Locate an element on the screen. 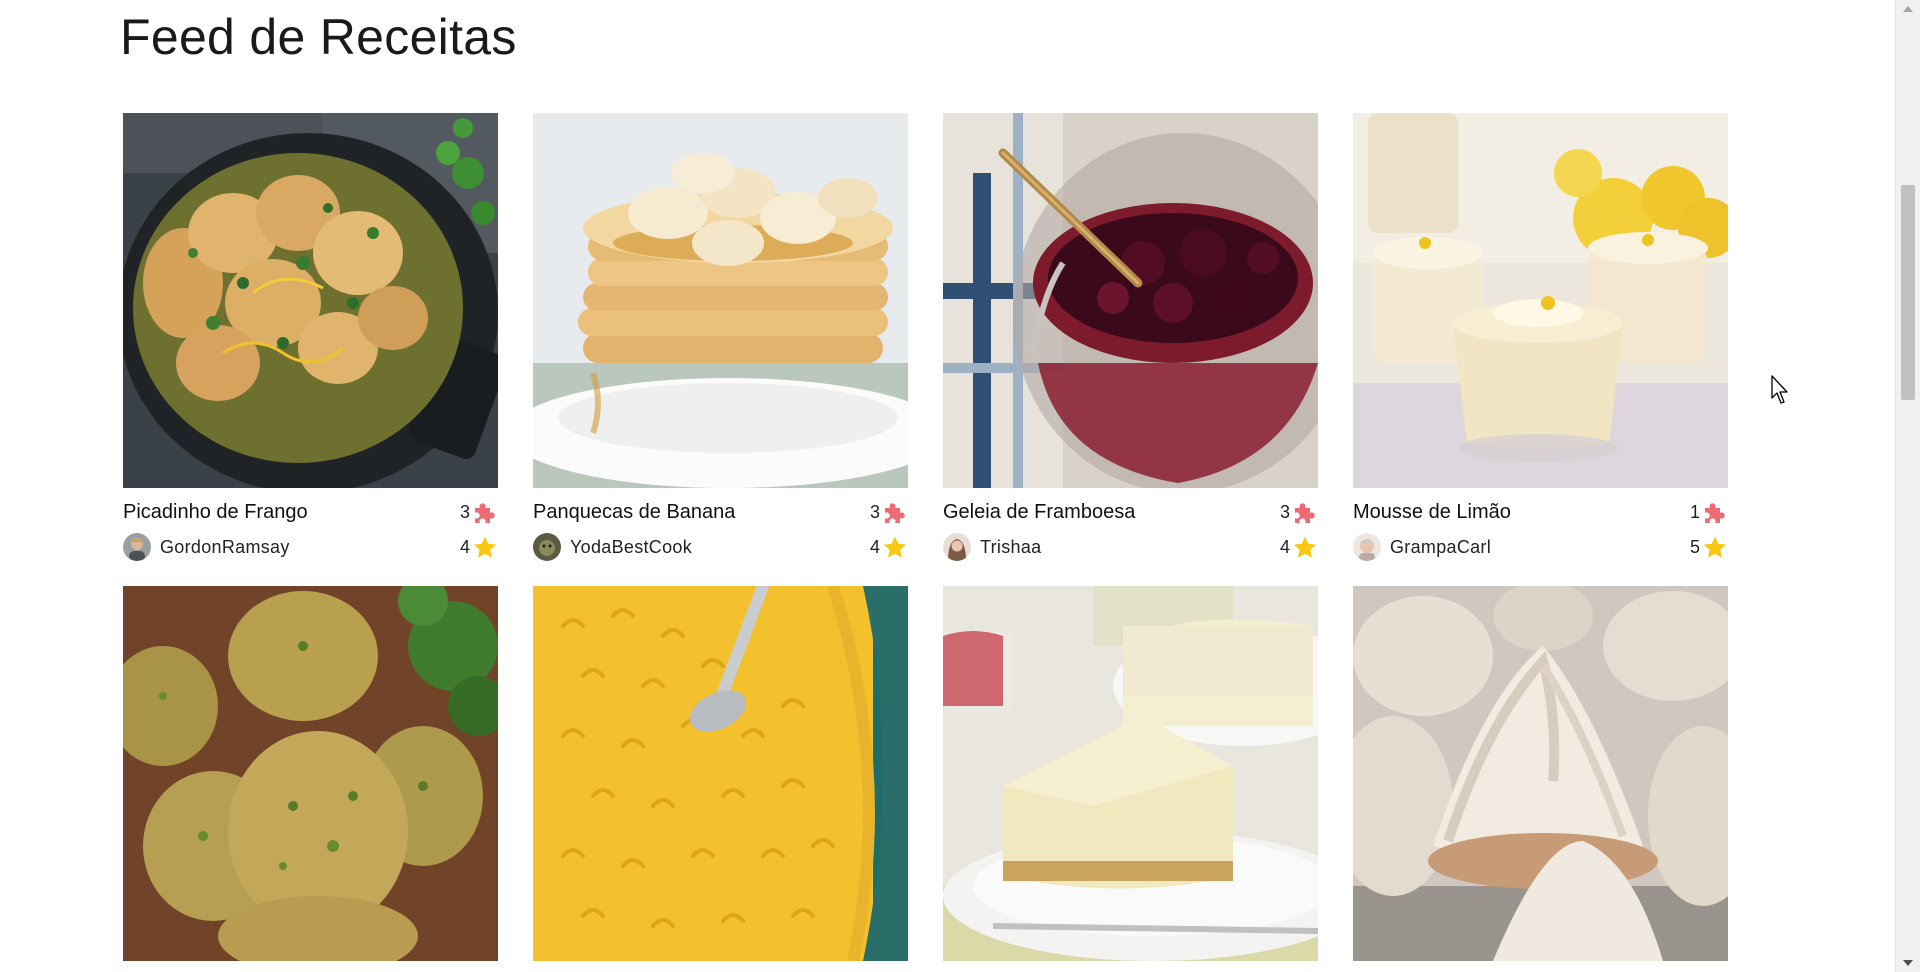 This screenshot has height=972, width=1920. recipe-meta: Mousse de Limão 1 GrampaCarl 5 is located at coordinates (1540, 526).